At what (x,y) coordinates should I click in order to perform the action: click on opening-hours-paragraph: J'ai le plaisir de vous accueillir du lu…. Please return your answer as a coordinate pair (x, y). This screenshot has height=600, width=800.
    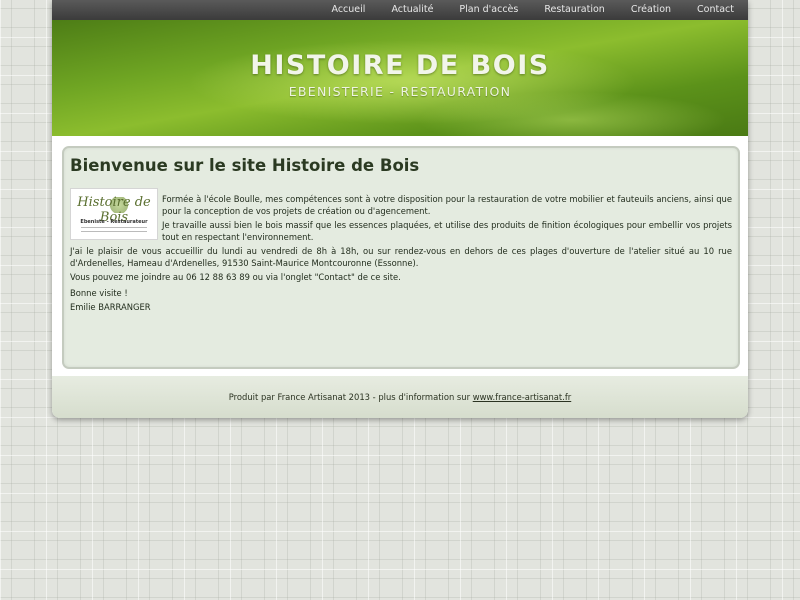
    Looking at the image, I should click on (401, 257).